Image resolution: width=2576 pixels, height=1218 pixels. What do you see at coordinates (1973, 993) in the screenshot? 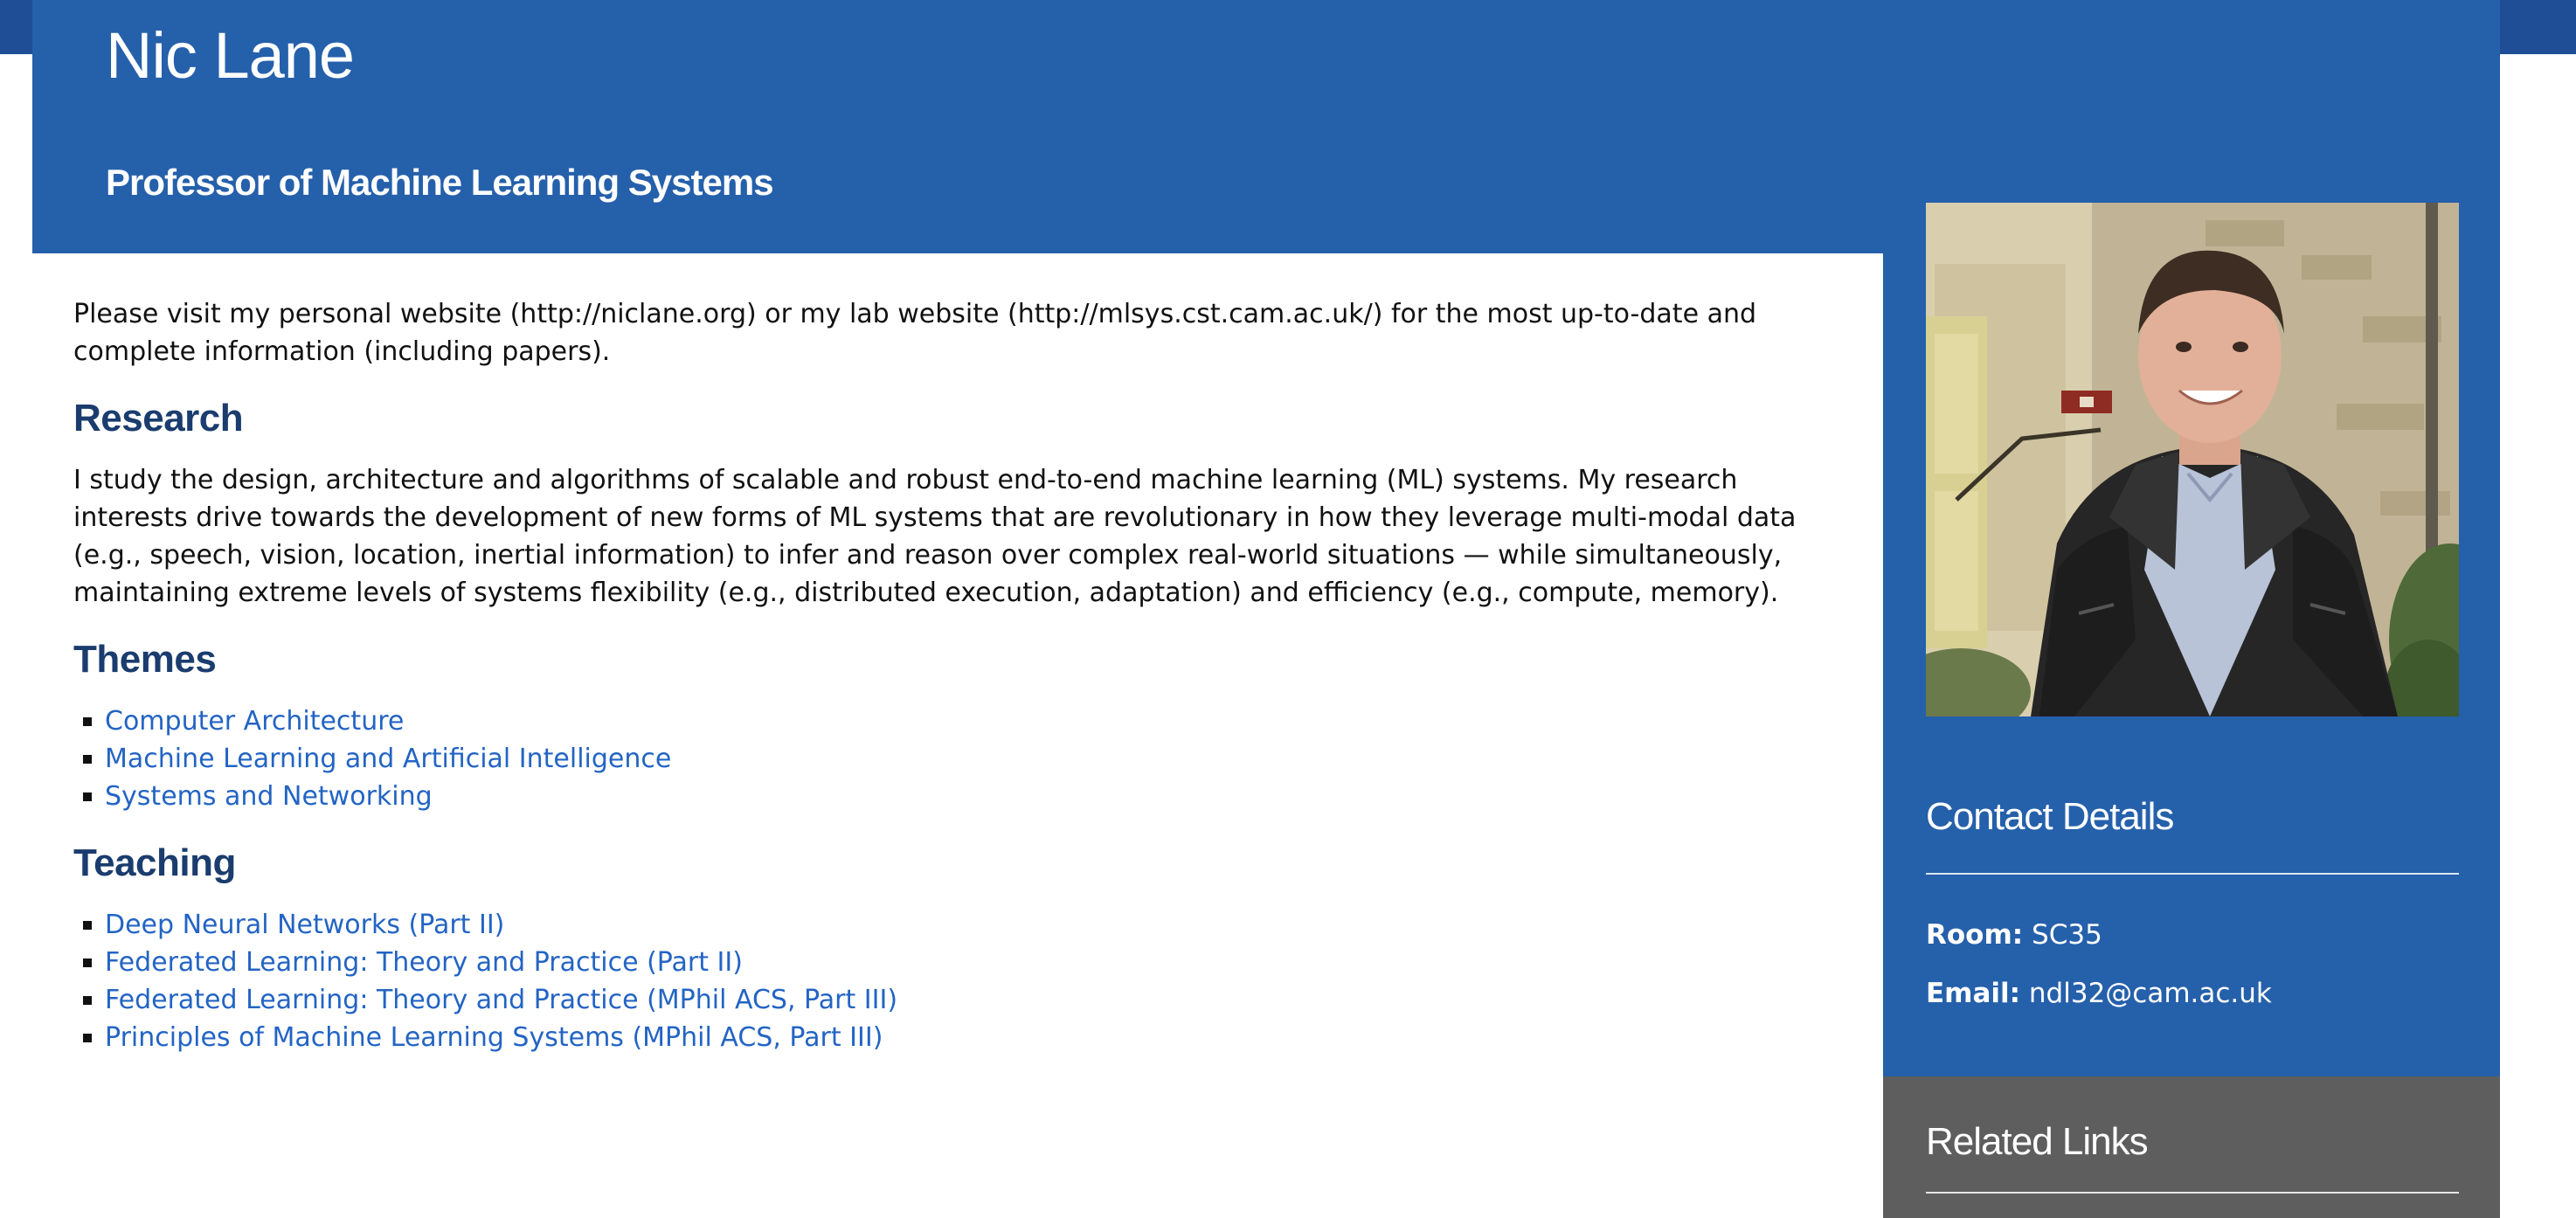
I see `email-label: Email:` at bounding box center [1973, 993].